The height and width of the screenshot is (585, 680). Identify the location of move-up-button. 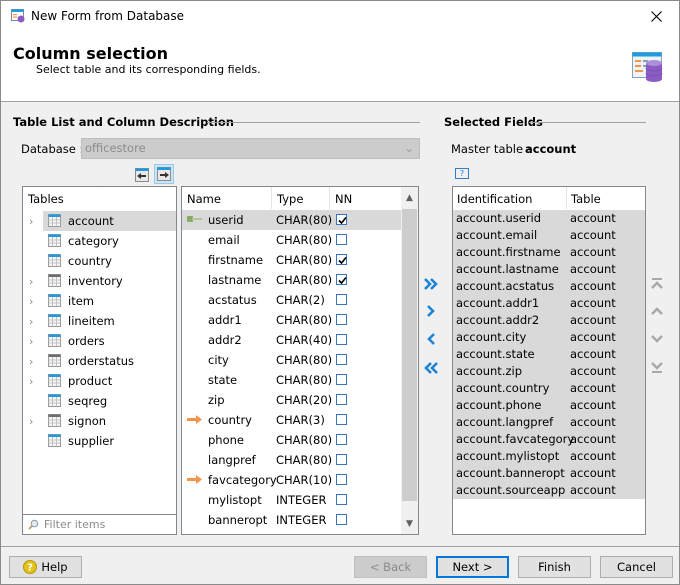
(657, 311).